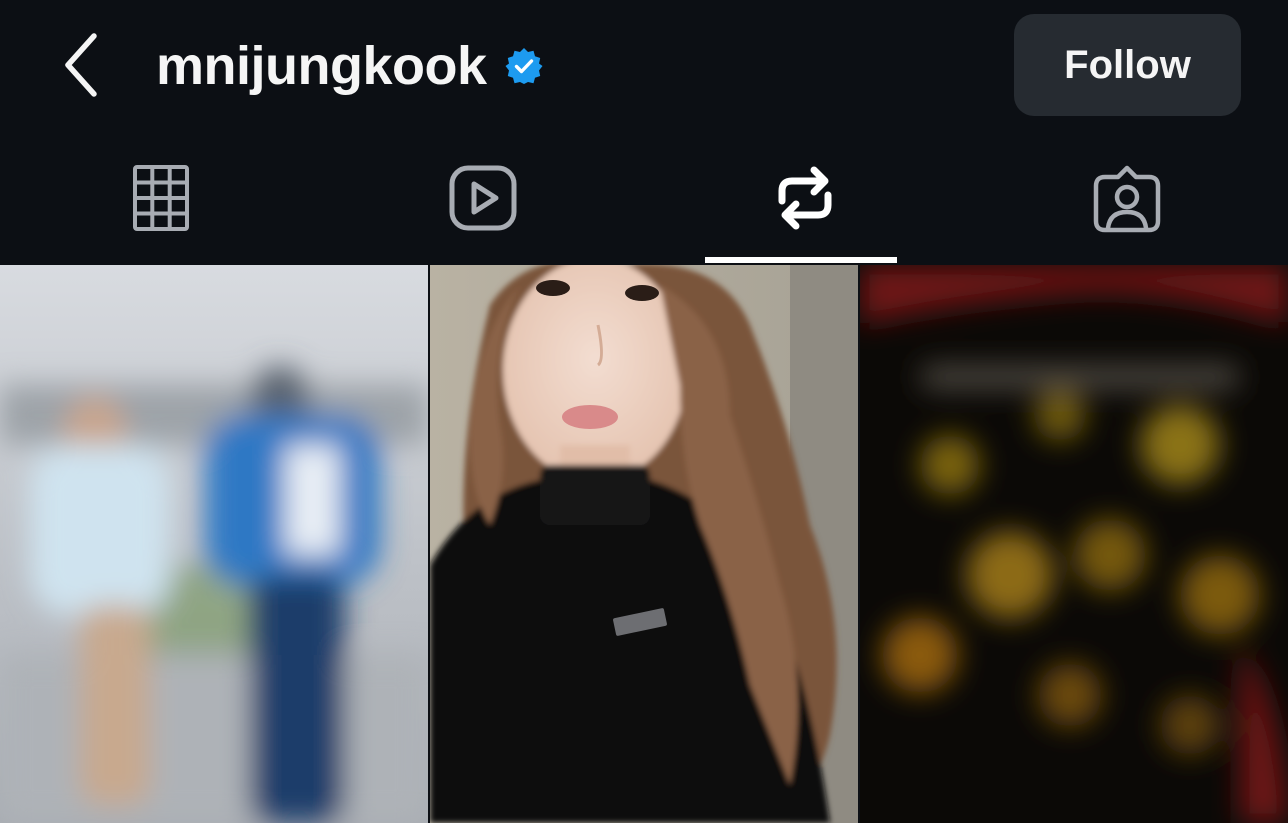 The image size is (1288, 823). I want to click on tagged-person-icon, so click(1127, 199).